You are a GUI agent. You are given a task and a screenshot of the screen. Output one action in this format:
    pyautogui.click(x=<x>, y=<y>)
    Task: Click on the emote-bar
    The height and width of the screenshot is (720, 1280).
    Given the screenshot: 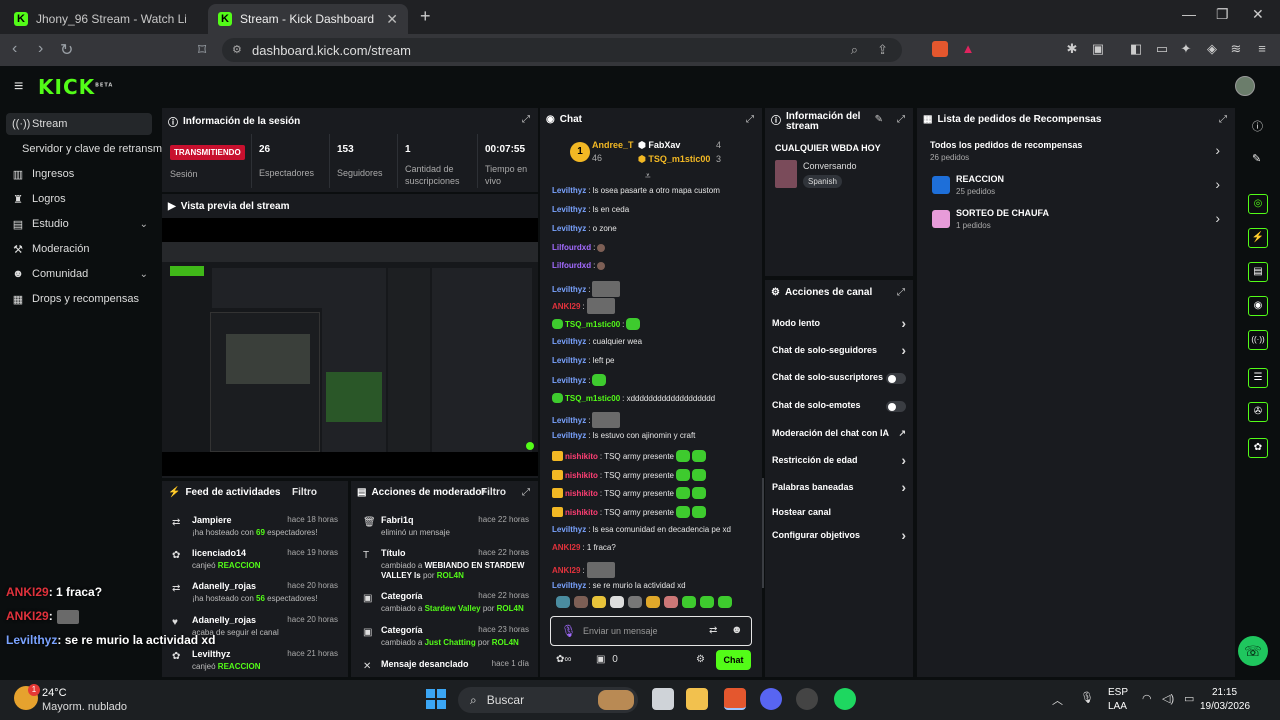 What is the action you would take?
    pyautogui.click(x=654, y=604)
    